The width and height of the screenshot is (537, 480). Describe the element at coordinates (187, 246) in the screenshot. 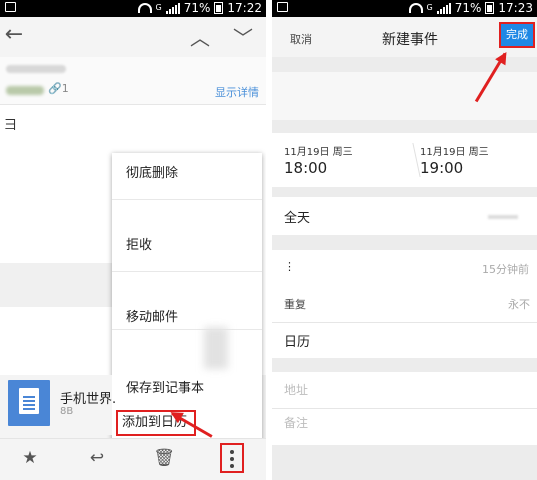

I see `menu-item-reject: 拒收` at that location.